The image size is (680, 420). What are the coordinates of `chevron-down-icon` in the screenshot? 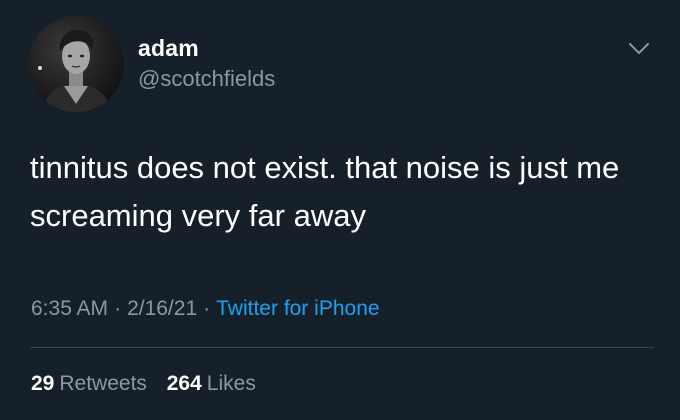 It's located at (639, 48).